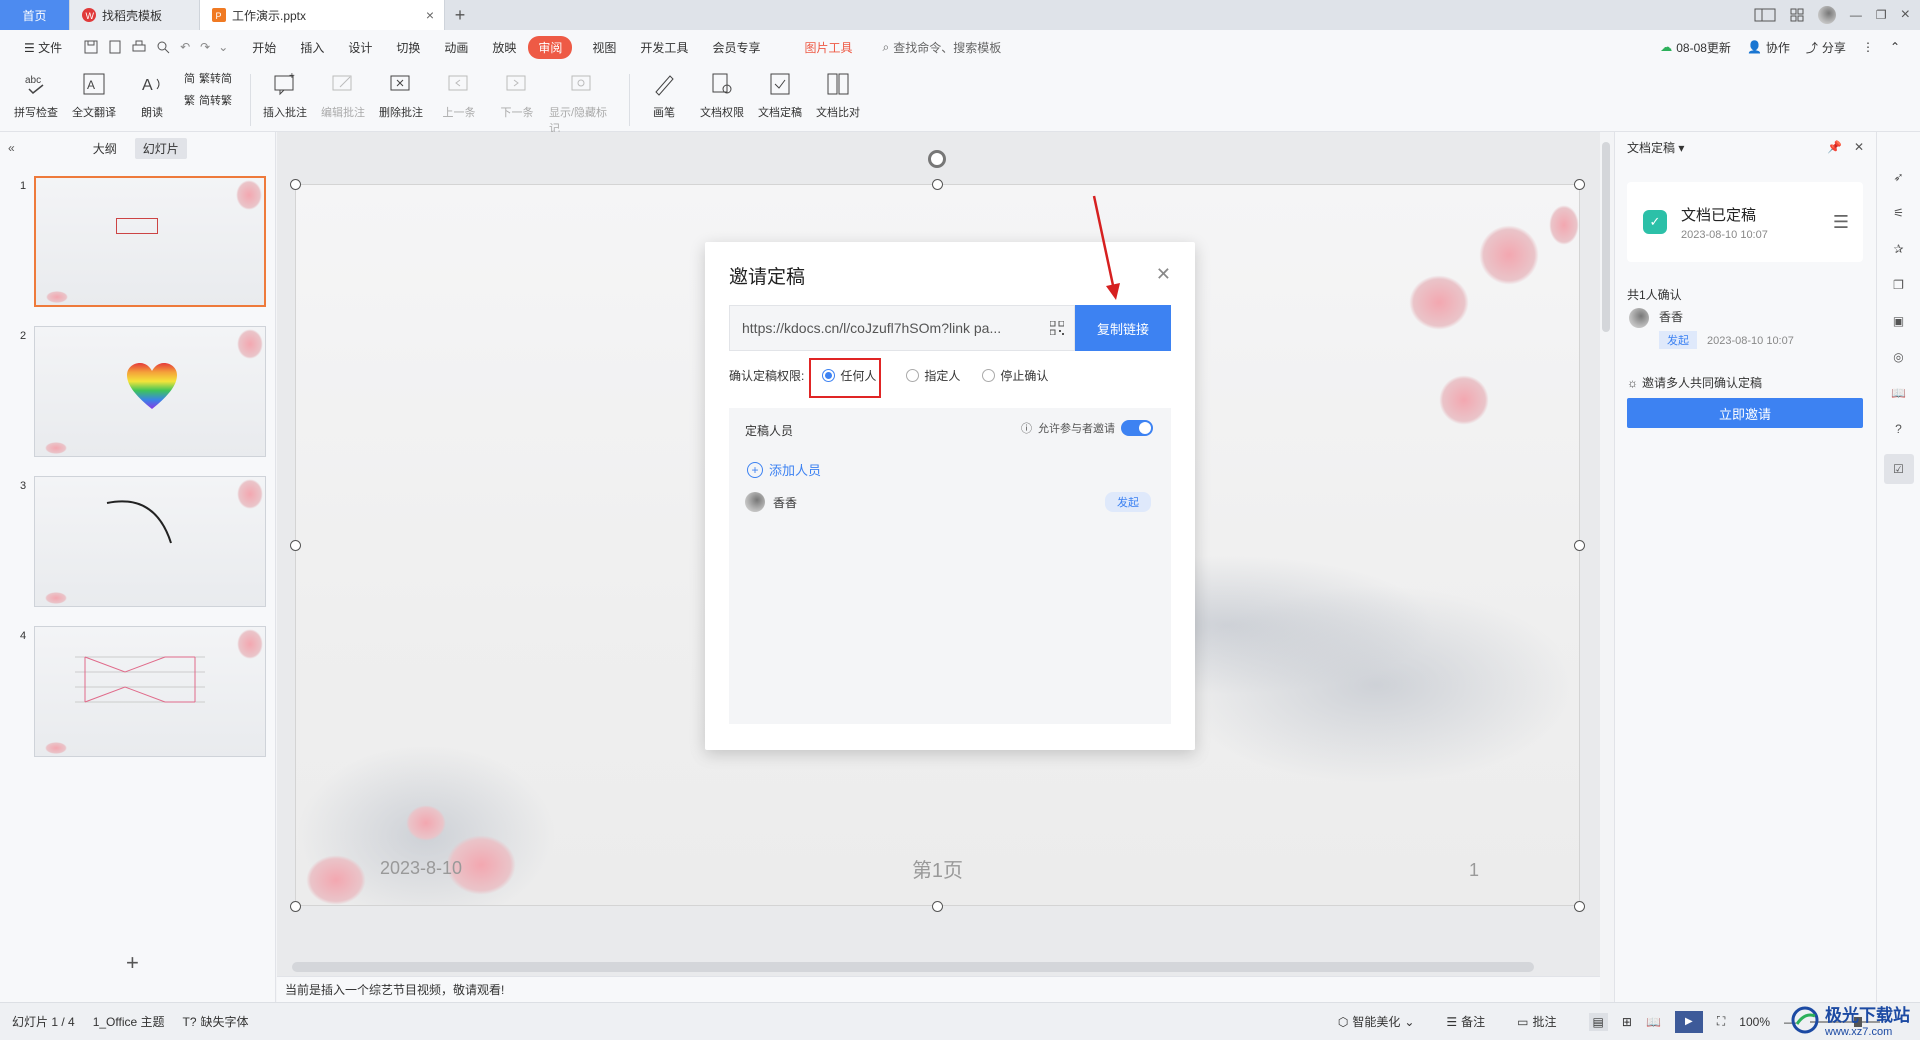  What do you see at coordinates (460, 15) in the screenshot?
I see `new-tab-button: +` at bounding box center [460, 15].